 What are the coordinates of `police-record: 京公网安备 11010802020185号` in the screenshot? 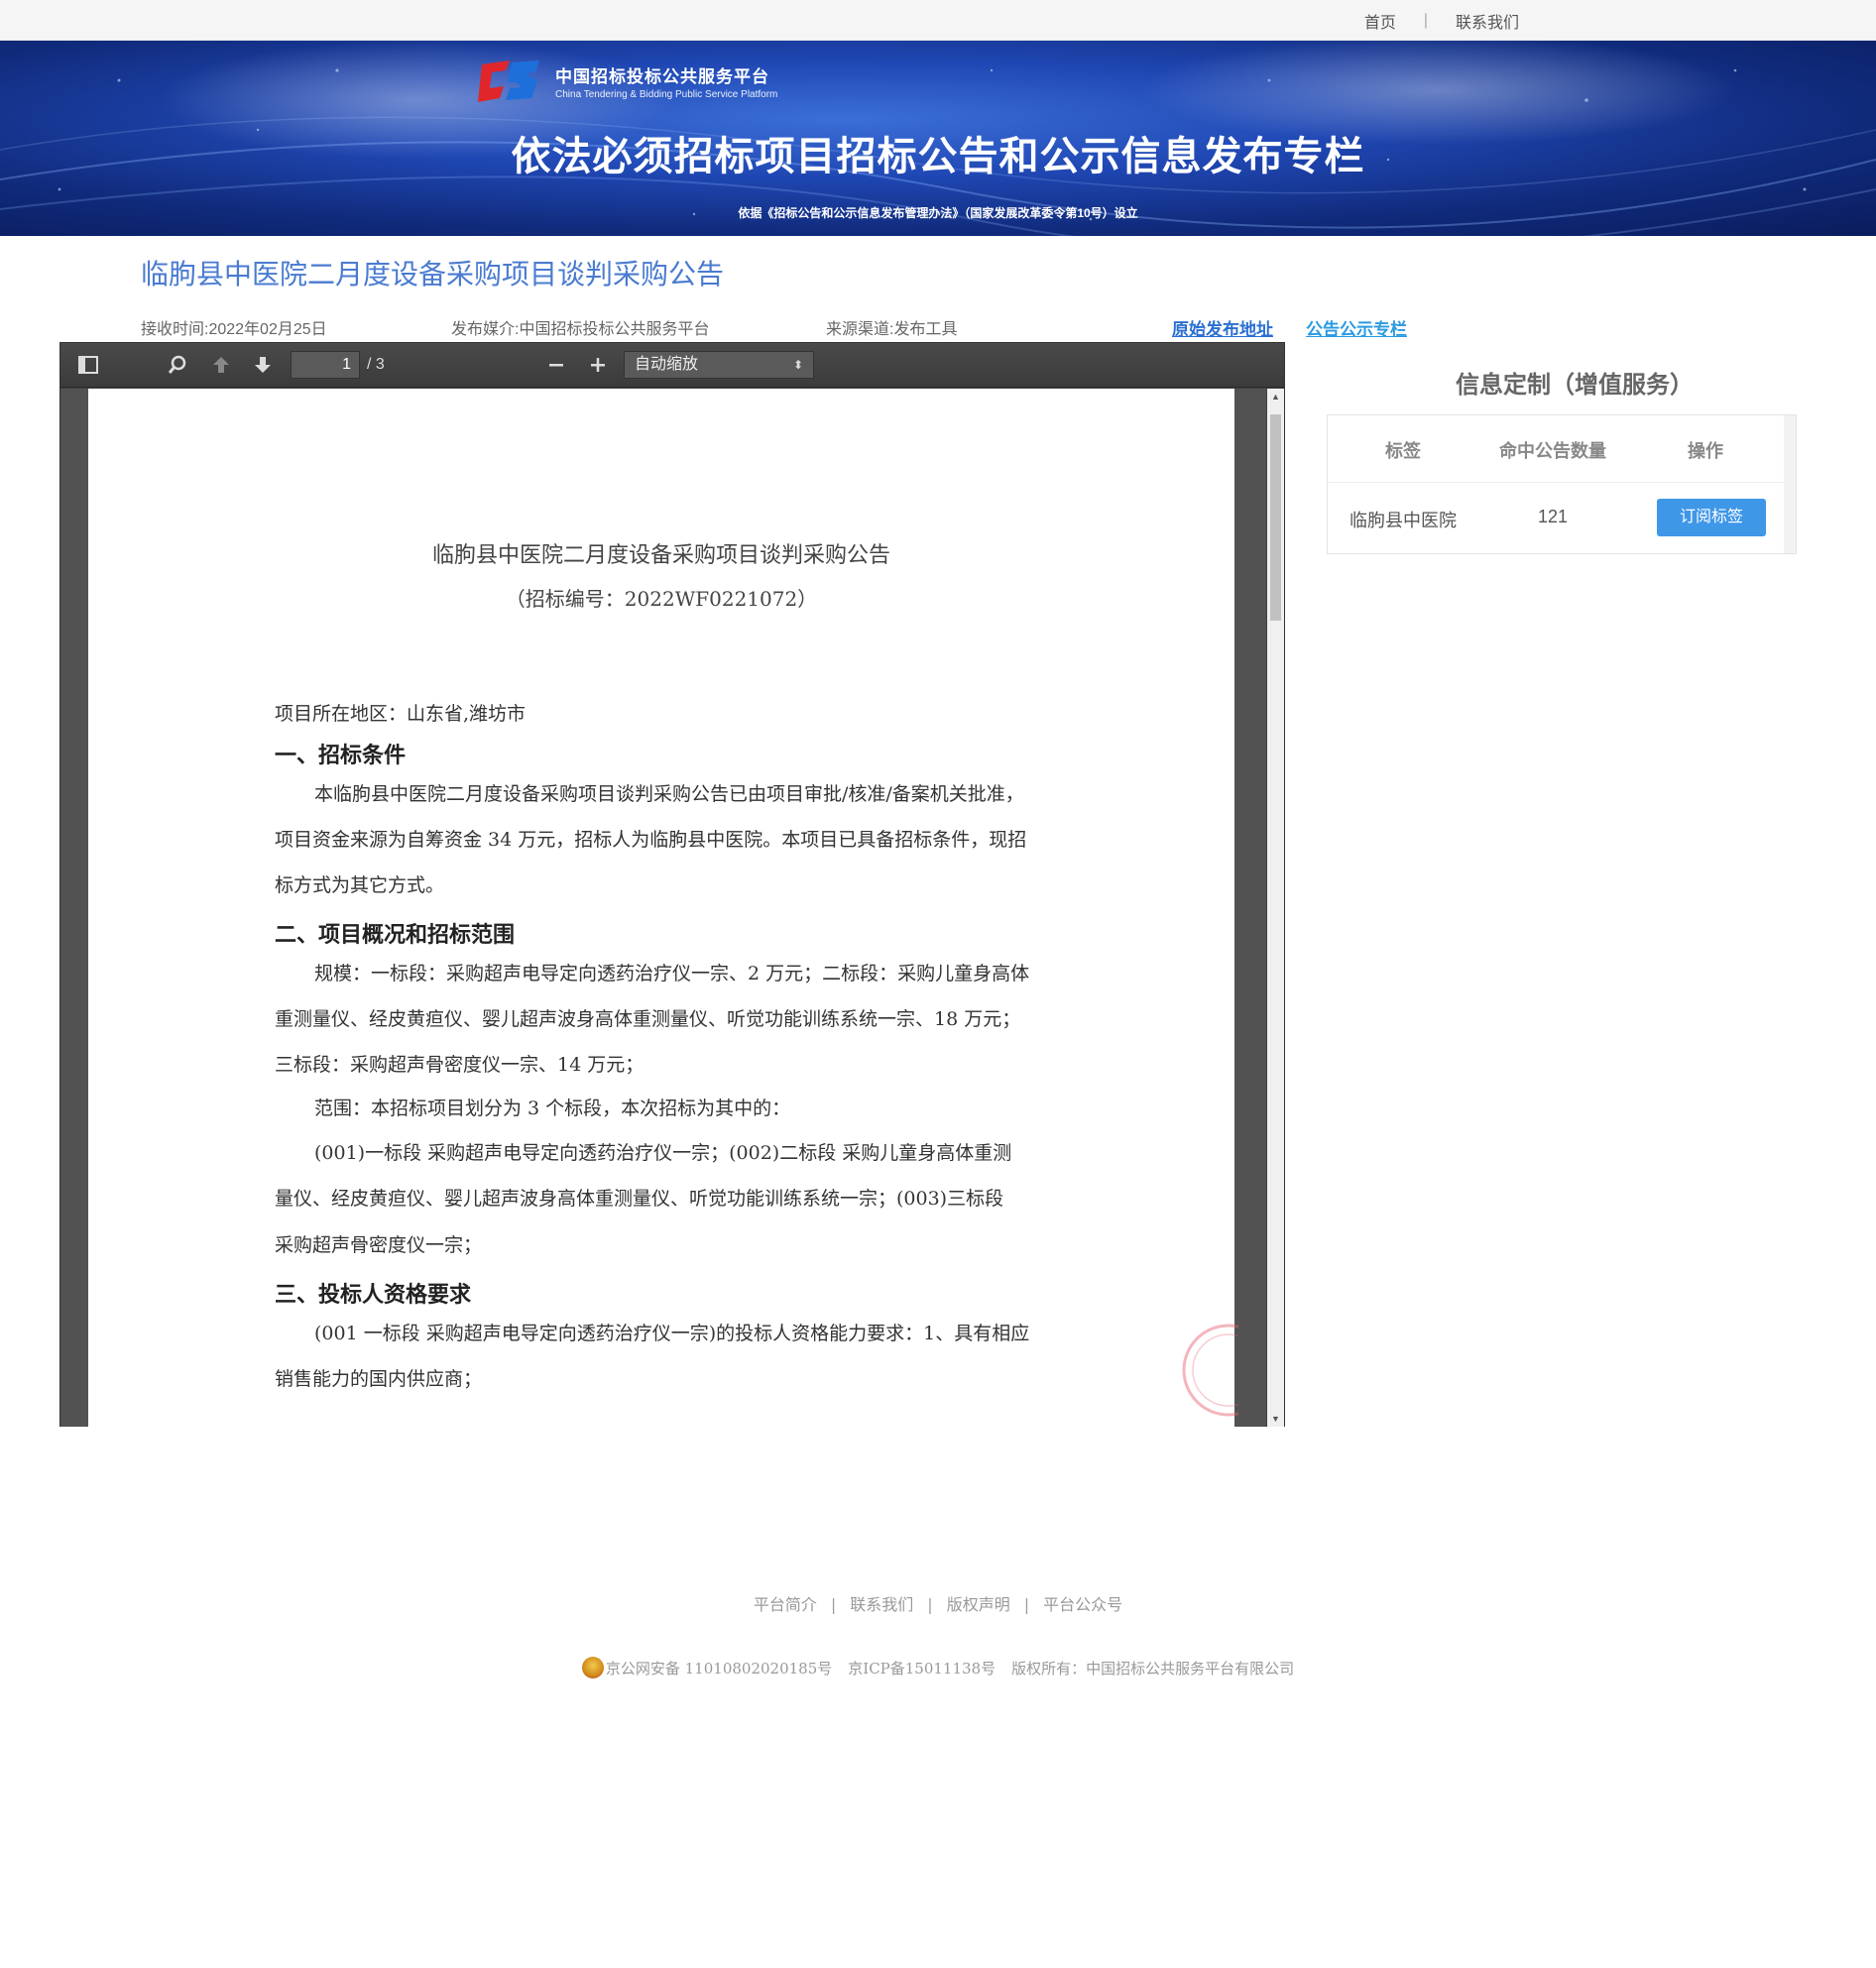 It's located at (719, 1669).